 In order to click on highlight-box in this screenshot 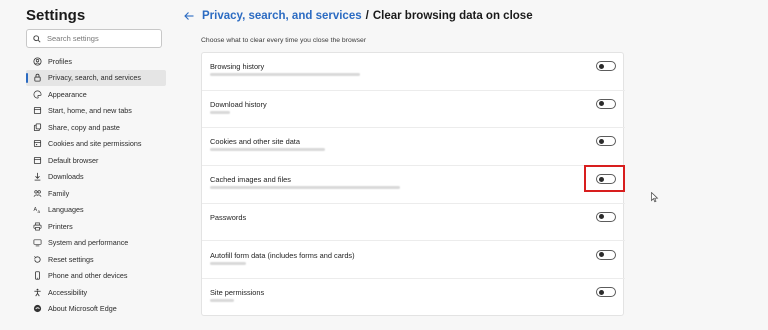, I will do `click(604, 178)`.